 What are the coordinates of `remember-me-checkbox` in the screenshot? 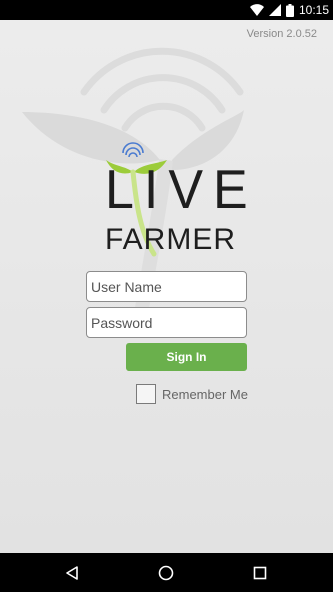 It's located at (146, 394).